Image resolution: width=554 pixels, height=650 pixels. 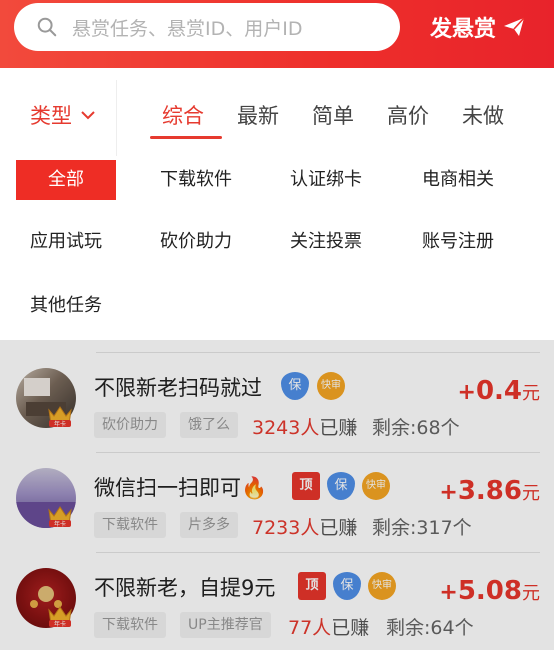 What do you see at coordinates (489, 491) in the screenshot?
I see `task-price: +3.86元` at bounding box center [489, 491].